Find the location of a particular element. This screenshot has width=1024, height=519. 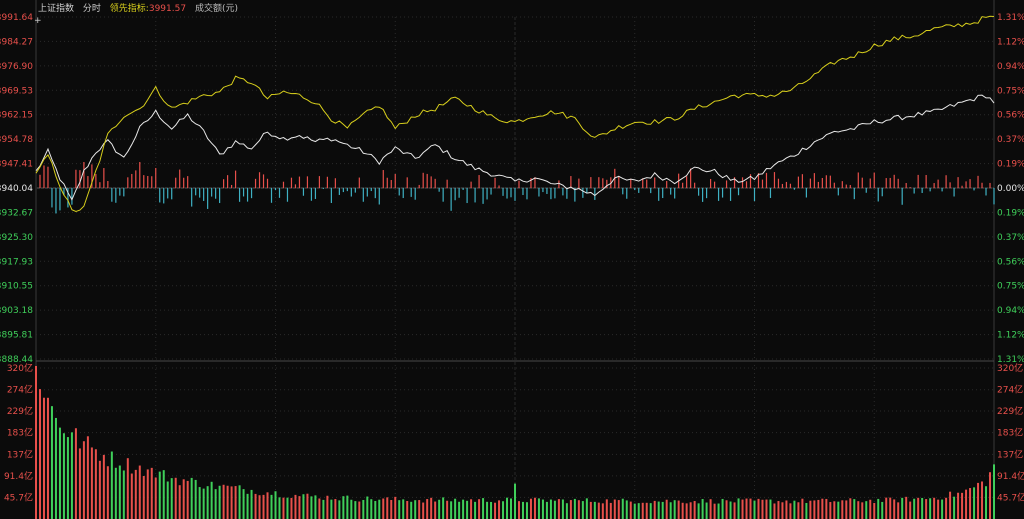

volume-tick-label-left: 183亿 is located at coordinates (20, 433).